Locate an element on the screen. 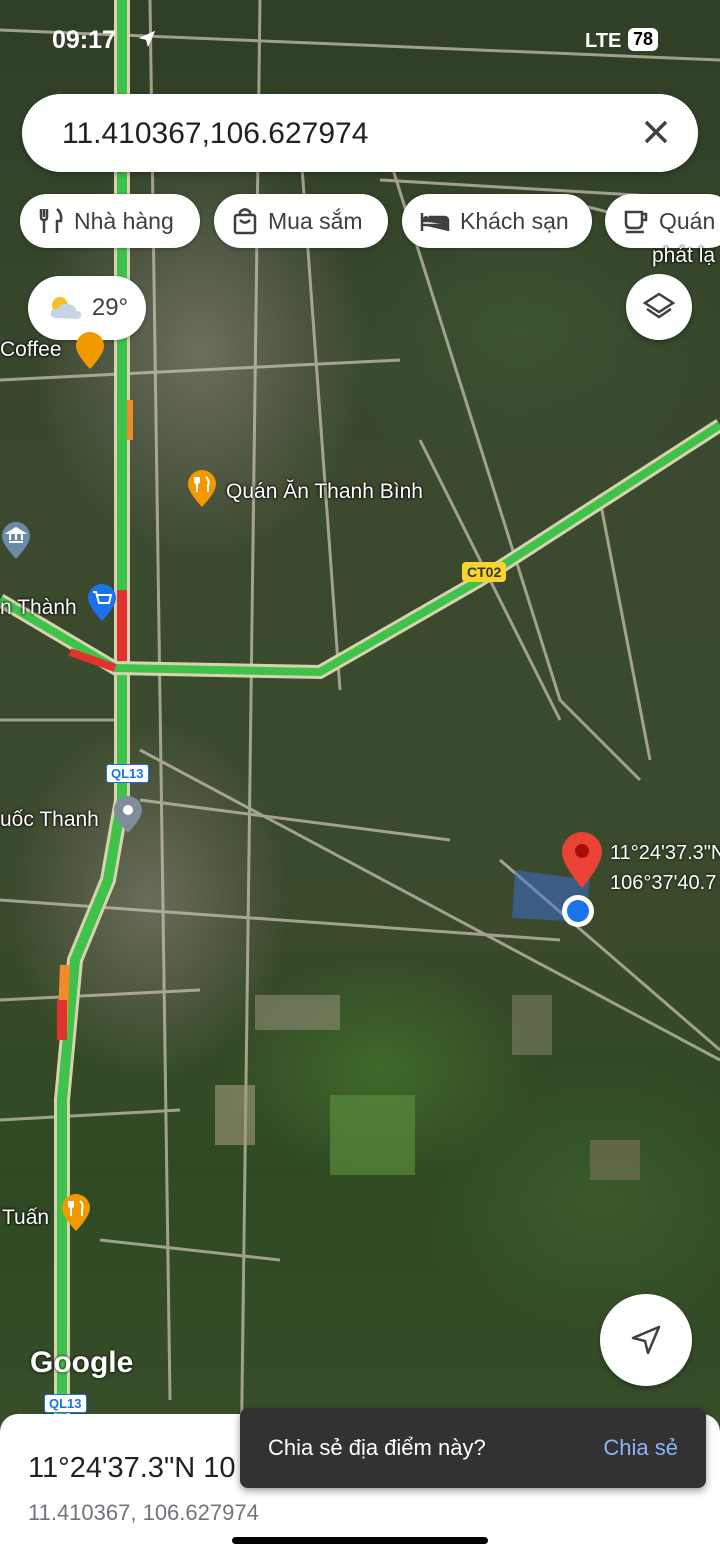 This screenshot has width=720, height=1559. chip-restaurants: Nhà hàng is located at coordinates (110, 221).